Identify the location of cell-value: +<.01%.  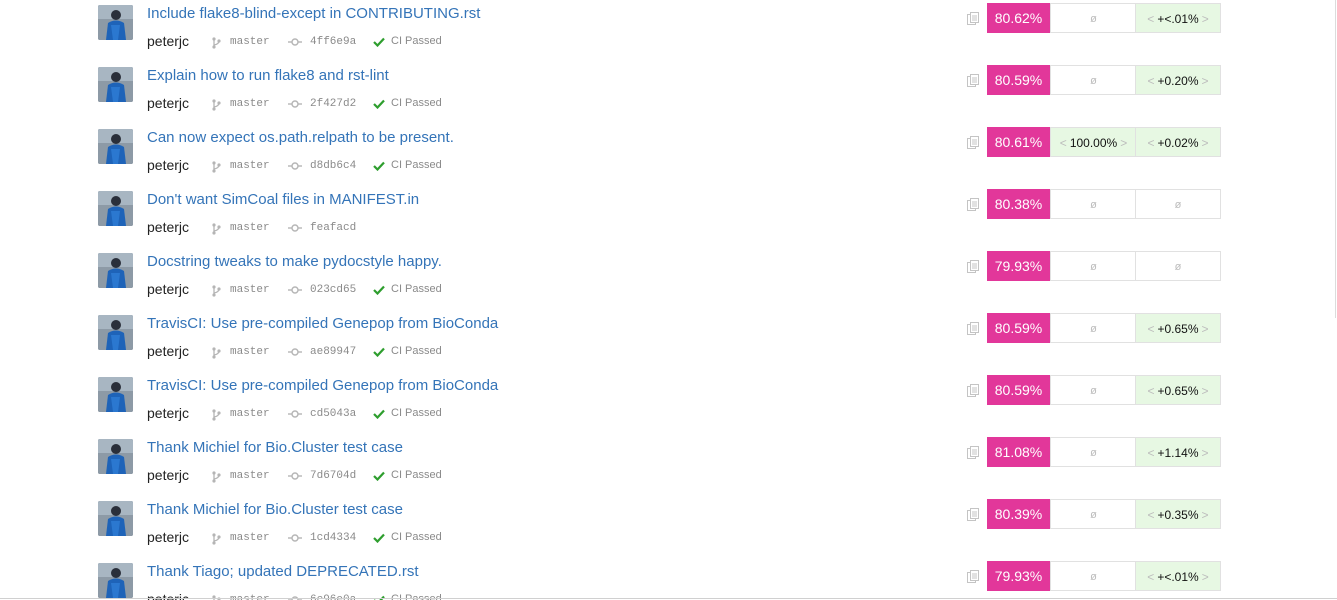
(1178, 577).